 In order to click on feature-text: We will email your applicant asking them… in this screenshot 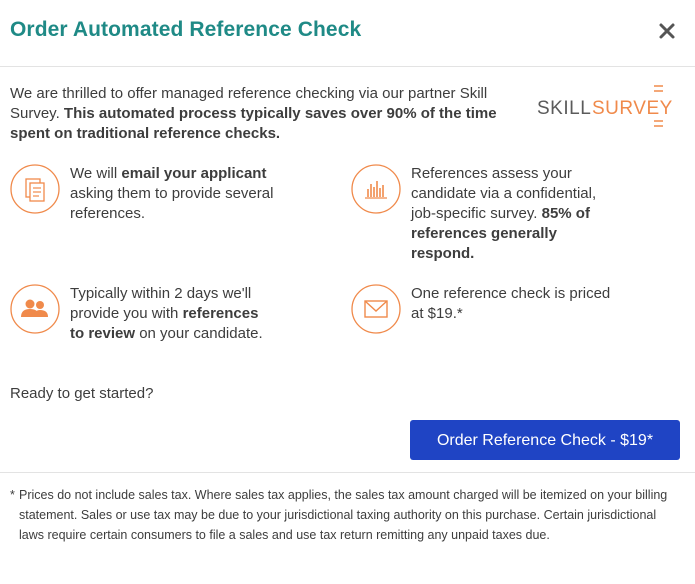, I will do `click(172, 194)`.